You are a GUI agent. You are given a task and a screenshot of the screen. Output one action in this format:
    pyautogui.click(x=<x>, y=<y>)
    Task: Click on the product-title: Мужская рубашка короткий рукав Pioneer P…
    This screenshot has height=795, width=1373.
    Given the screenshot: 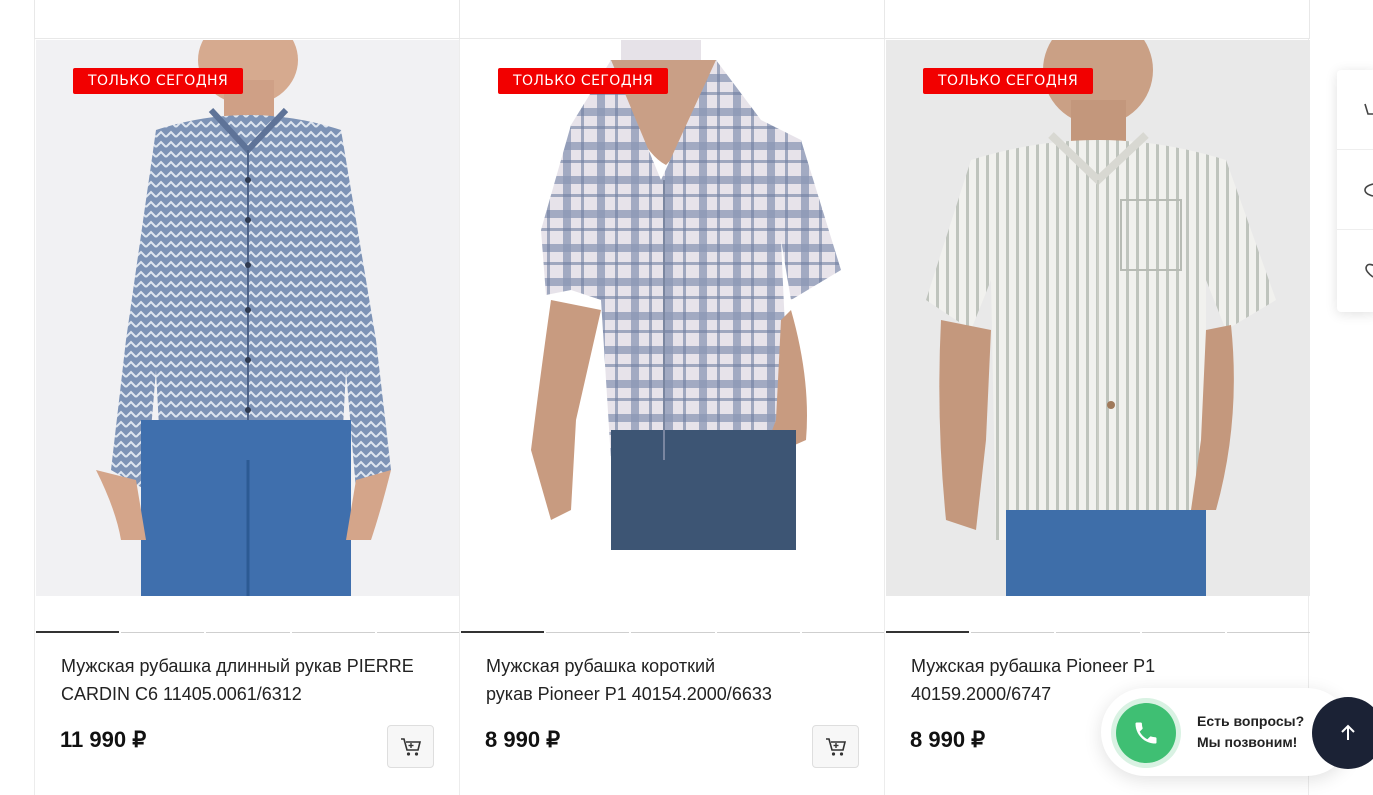 What is the action you would take?
    pyautogui.click(x=671, y=680)
    